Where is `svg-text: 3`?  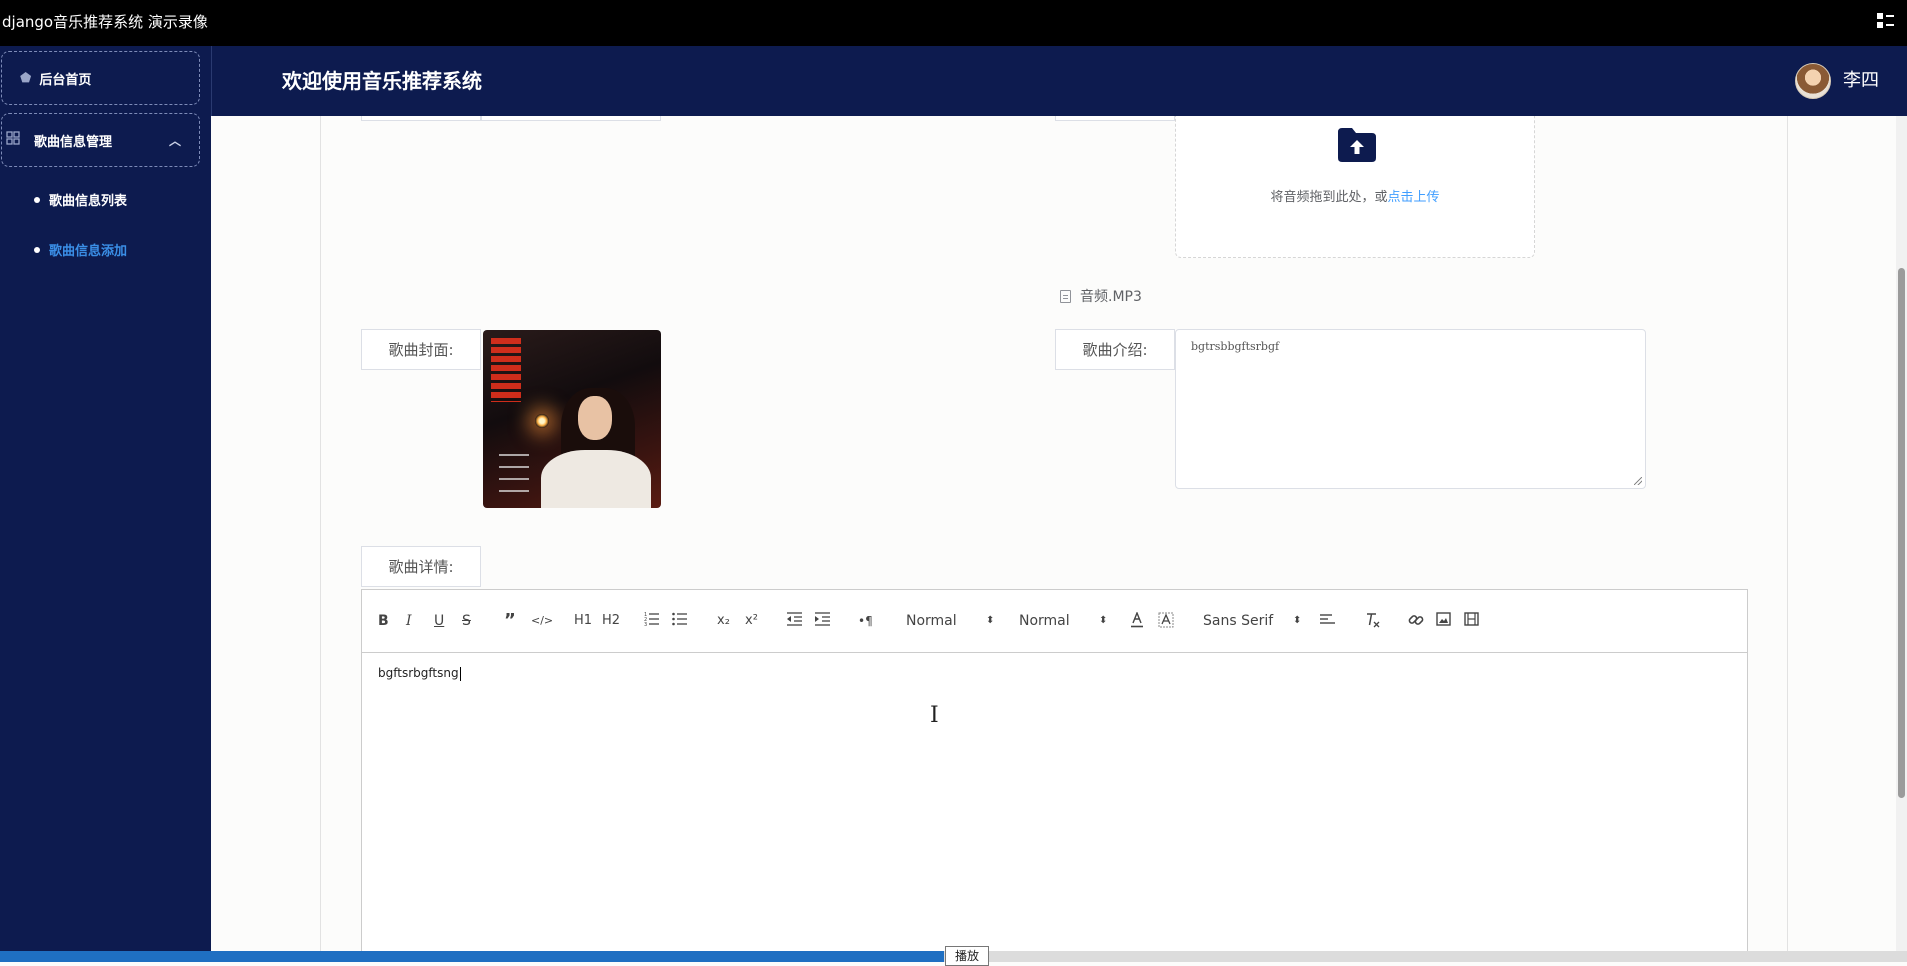 svg-text: 3 is located at coordinates (645, 624).